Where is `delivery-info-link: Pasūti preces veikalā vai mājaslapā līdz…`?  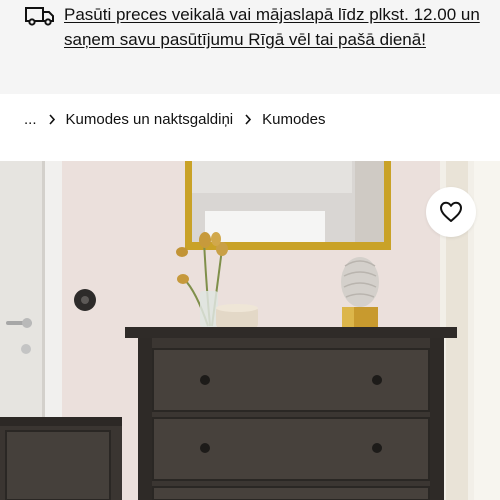 delivery-info-link: Pasūti preces veikalā vai mājaslapā līdz… is located at coordinates (274, 27).